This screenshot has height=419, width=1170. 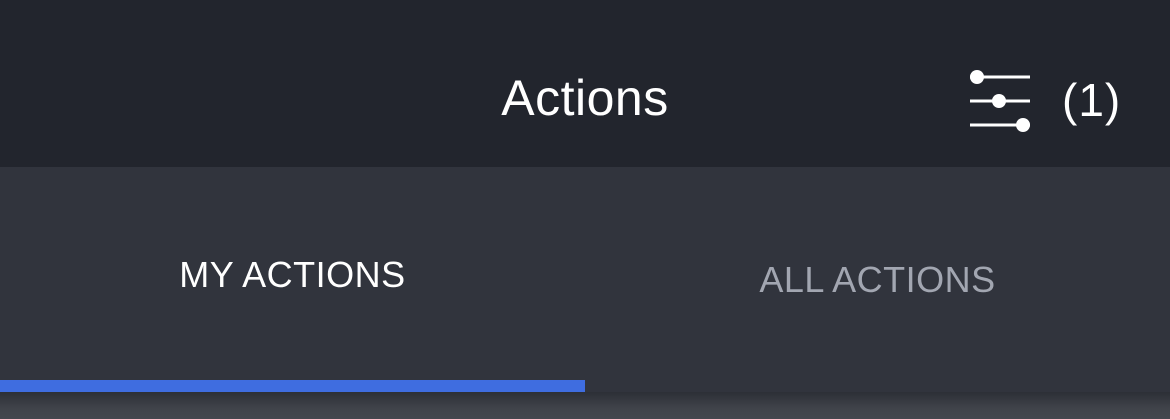 I want to click on tab-my-actions-label: MY ACTIONS, so click(x=292, y=274).